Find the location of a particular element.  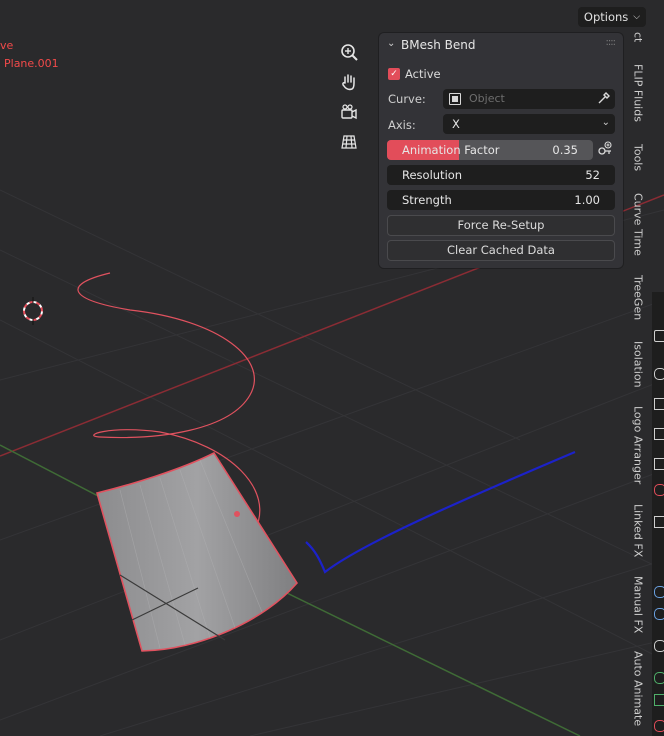

sidebar-tab-ct: ct is located at coordinates (638, 37).